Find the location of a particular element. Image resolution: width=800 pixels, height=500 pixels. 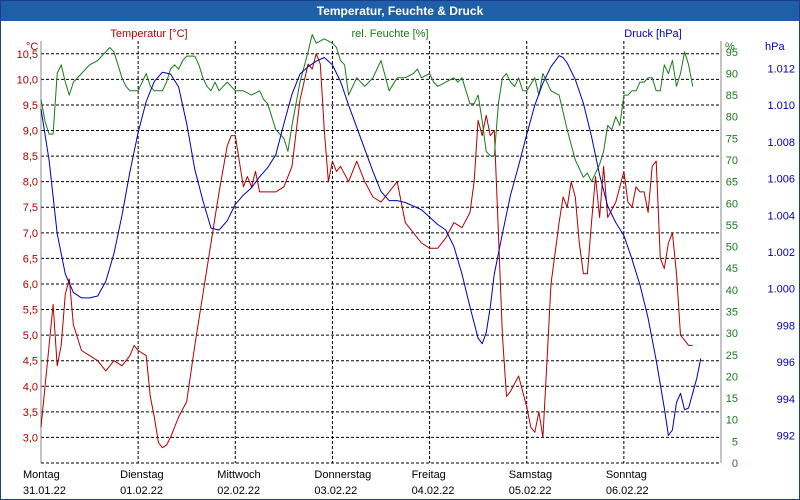

day-name-label: Freitag is located at coordinates (429, 475).